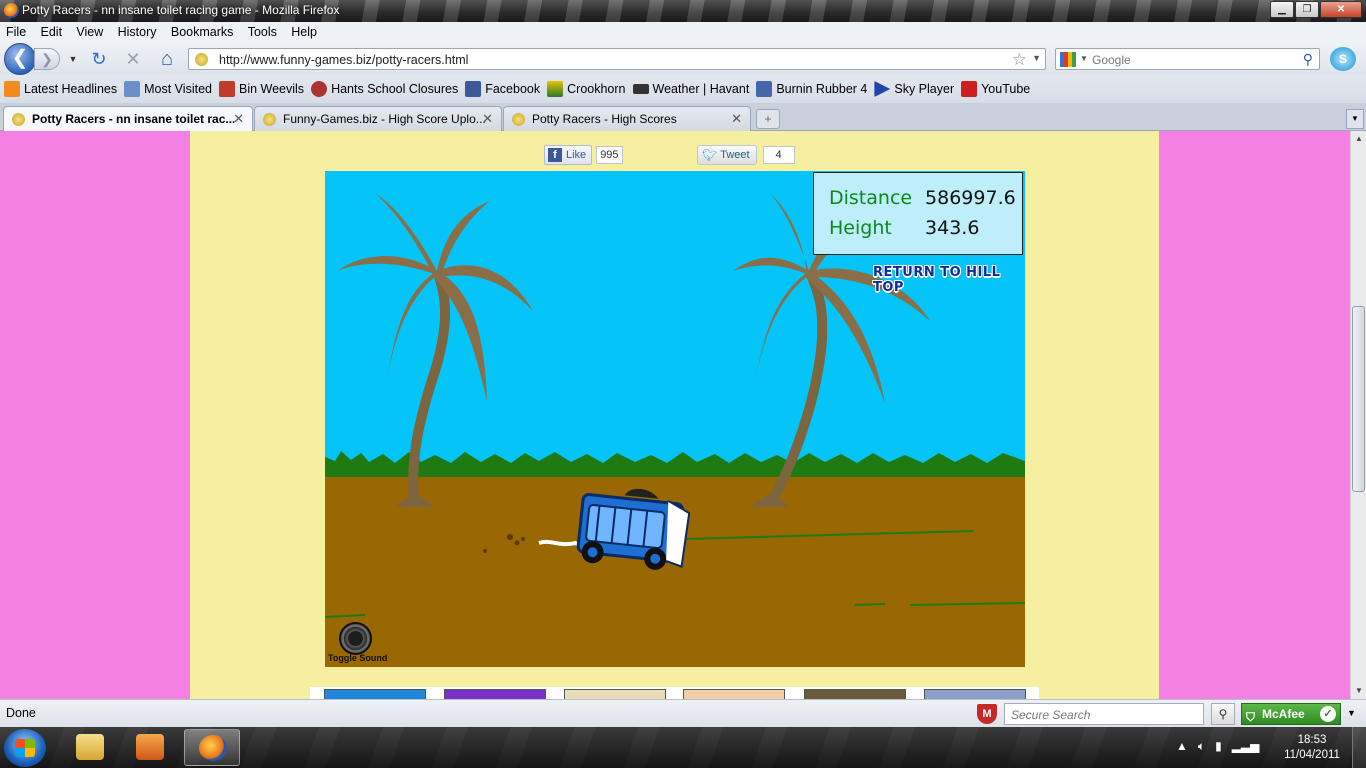 This screenshot has height=768, width=1366. Describe the element at coordinates (167, 59) in the screenshot. I see `home-icon: ⌂` at that location.